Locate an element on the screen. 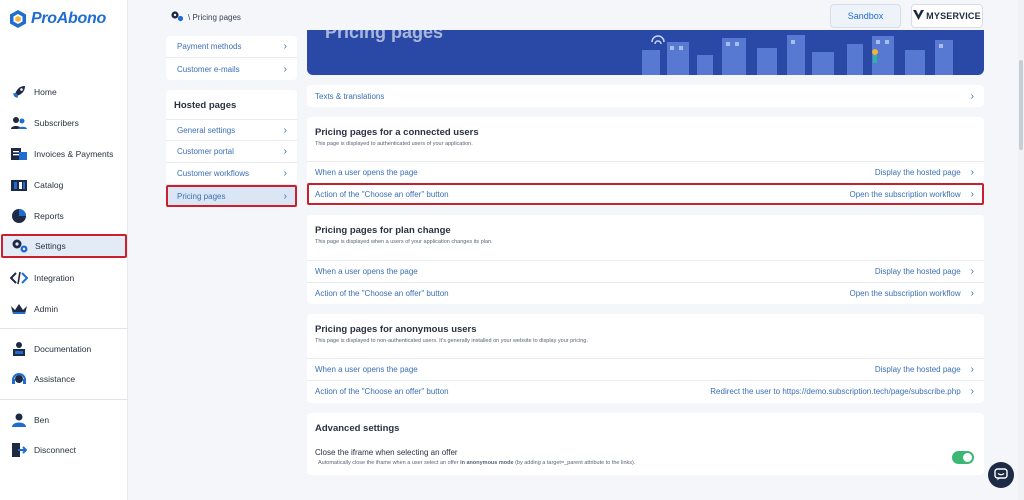  headset-icon is located at coordinates (19, 379).